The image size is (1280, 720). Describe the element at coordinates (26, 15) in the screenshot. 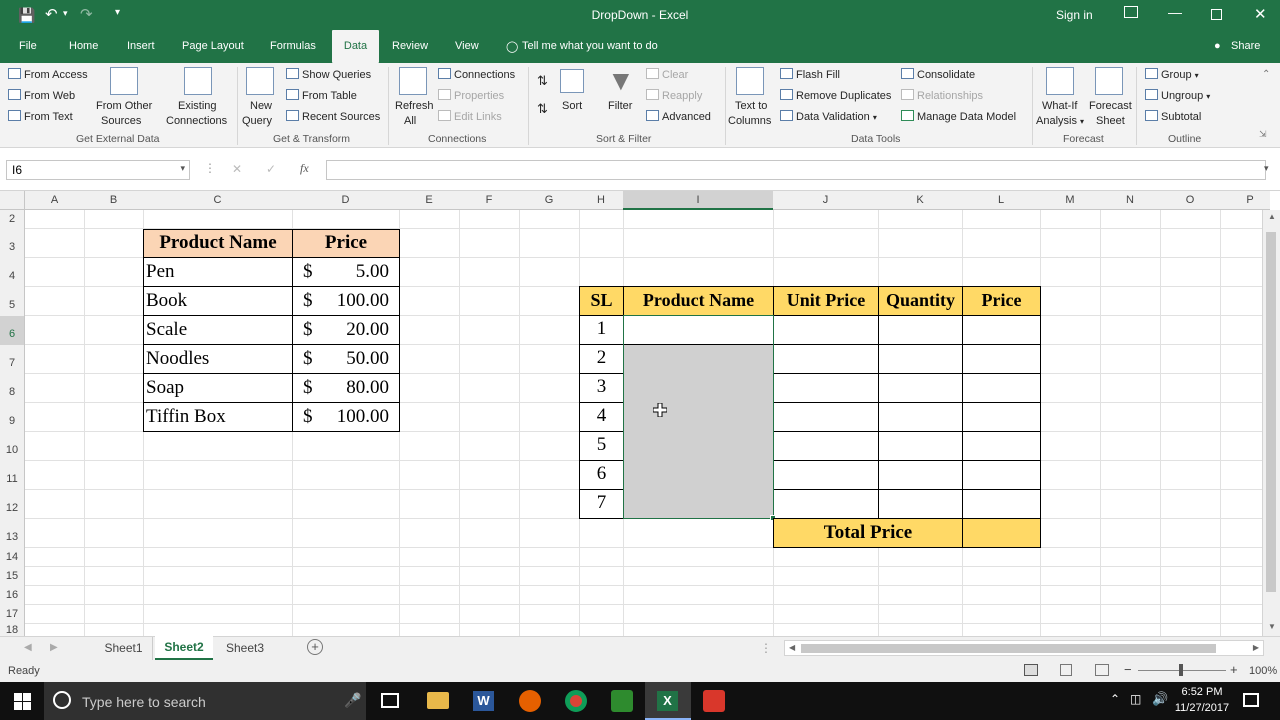

I see `save-icon: 💾` at that location.